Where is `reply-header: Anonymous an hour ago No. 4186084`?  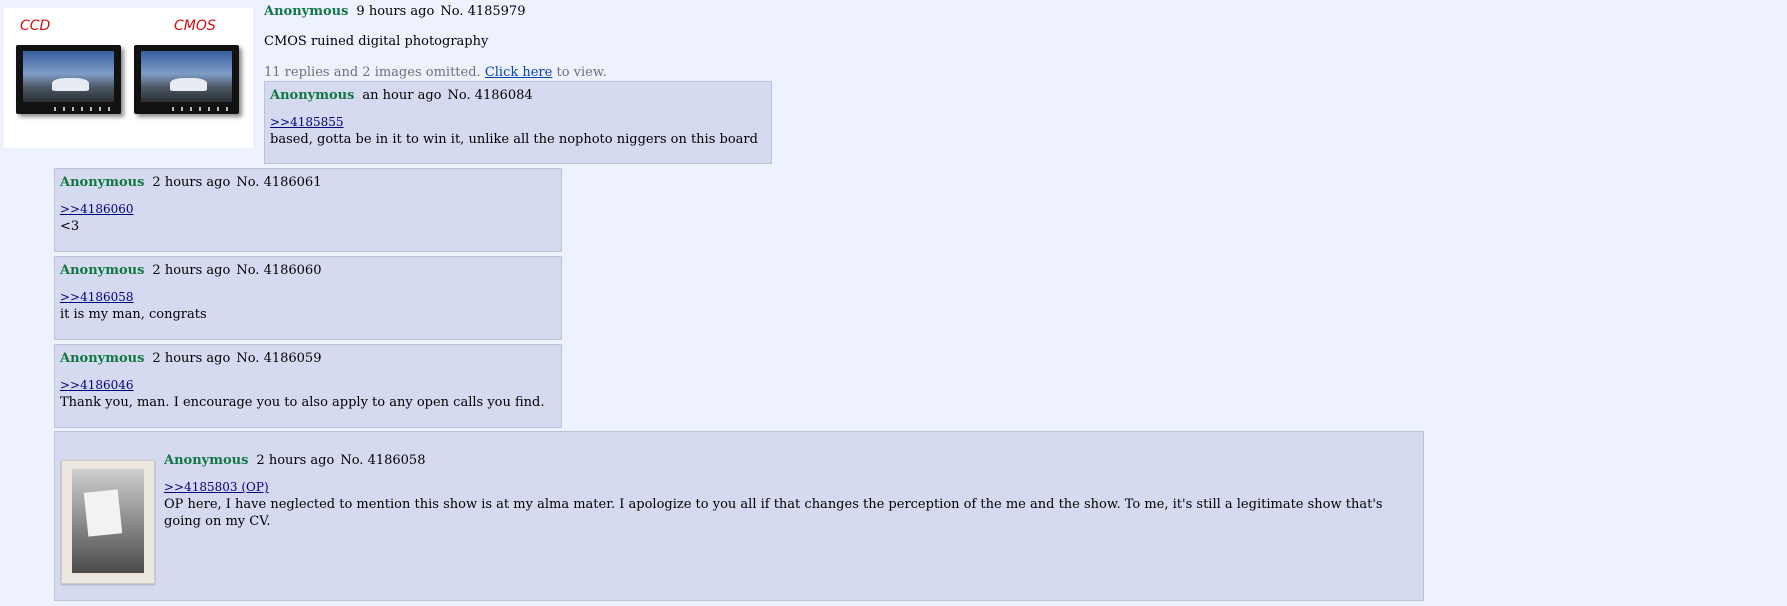 reply-header: Anonymous an hour ago No. 4186084 is located at coordinates (518, 95).